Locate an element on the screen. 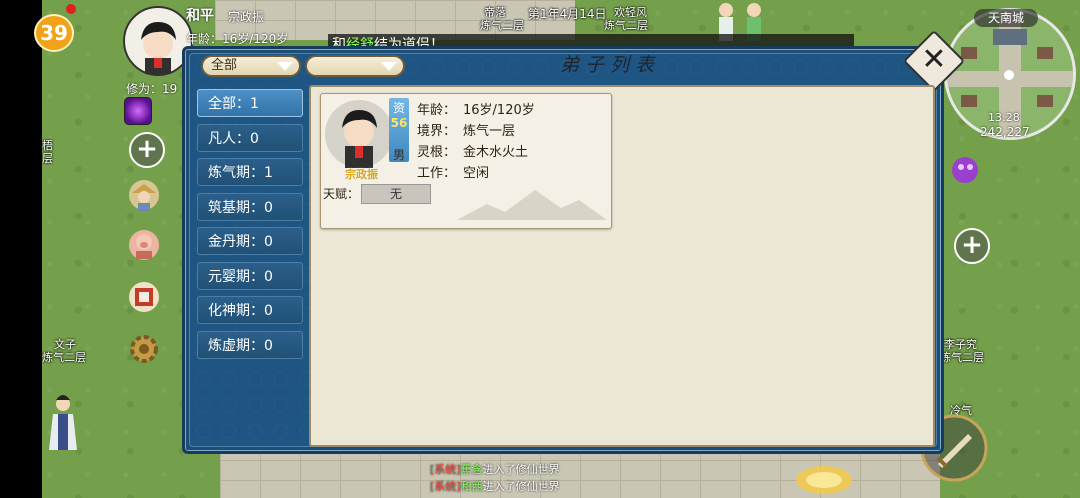 The width and height of the screenshot is (1080, 498). disciple-job: 空闲 is located at coordinates (476, 173).